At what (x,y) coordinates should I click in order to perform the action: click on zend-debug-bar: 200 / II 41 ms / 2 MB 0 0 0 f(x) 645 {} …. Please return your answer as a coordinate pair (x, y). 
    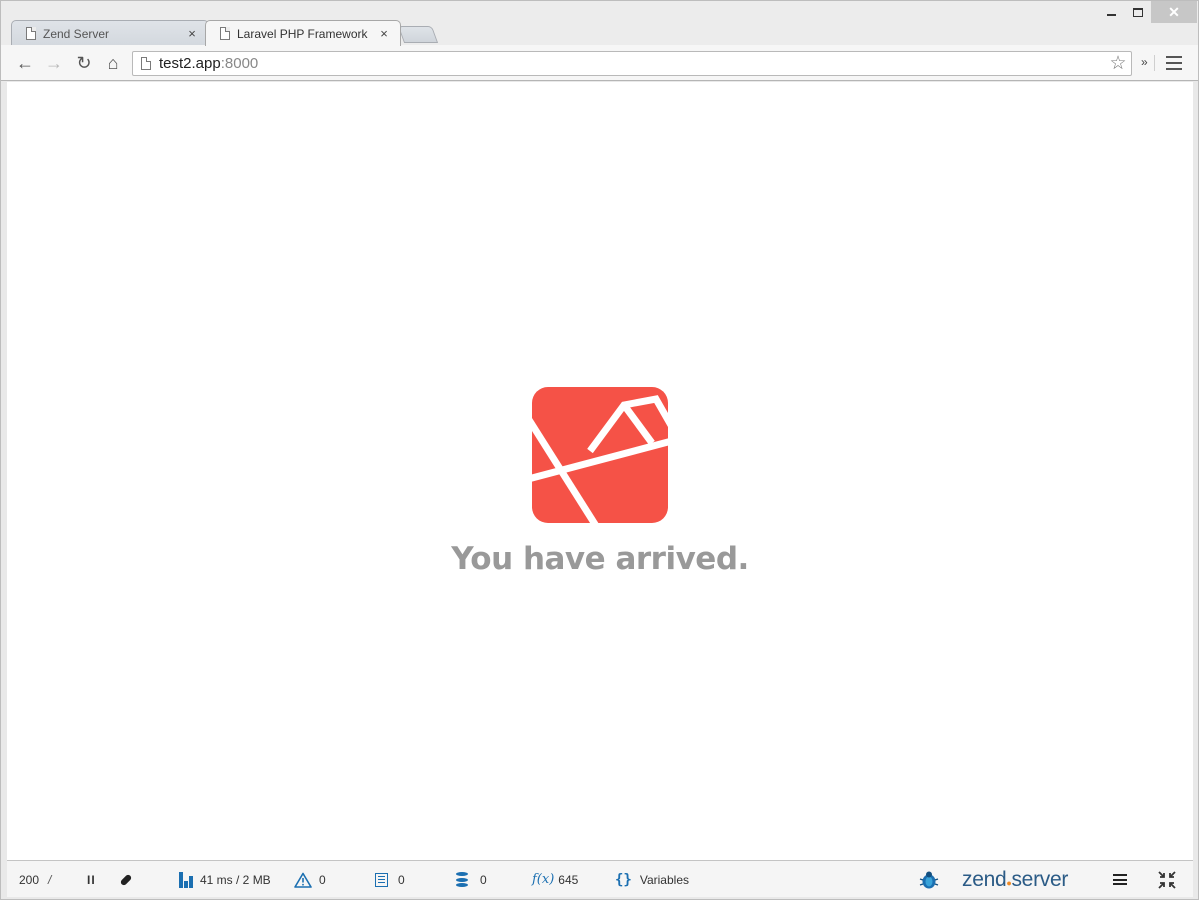
    Looking at the image, I should click on (600, 878).